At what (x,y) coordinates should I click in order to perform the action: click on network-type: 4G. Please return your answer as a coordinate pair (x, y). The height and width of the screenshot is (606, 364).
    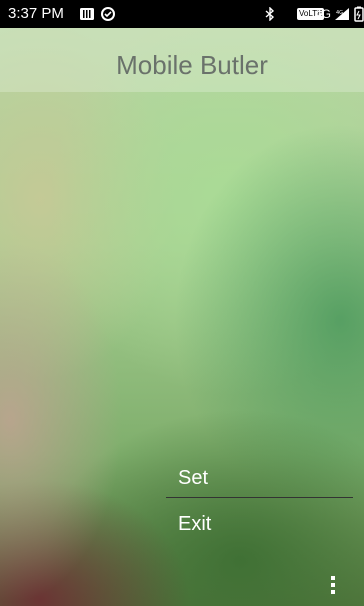
    Looking at the image, I should click on (323, 14).